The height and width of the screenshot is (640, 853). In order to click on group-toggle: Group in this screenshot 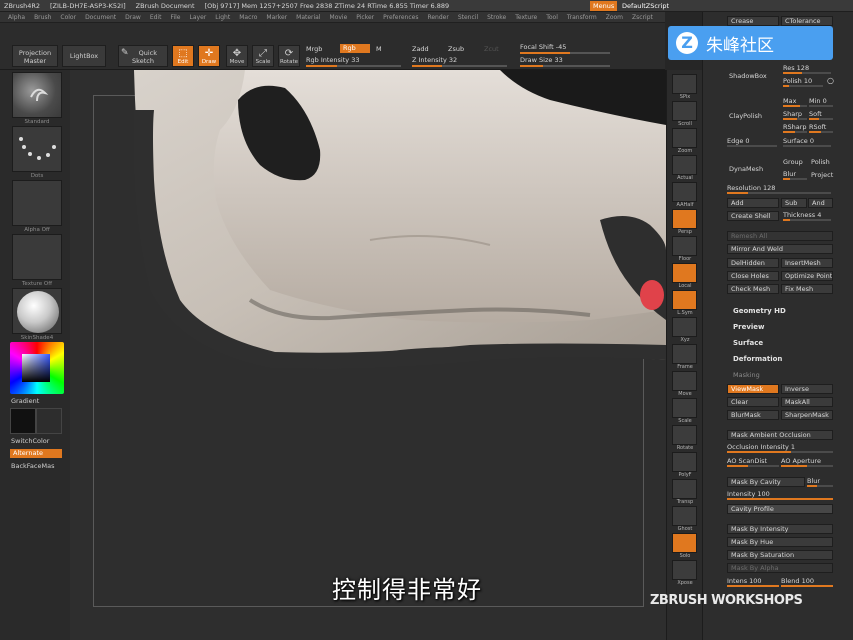, I will do `click(793, 162)`.